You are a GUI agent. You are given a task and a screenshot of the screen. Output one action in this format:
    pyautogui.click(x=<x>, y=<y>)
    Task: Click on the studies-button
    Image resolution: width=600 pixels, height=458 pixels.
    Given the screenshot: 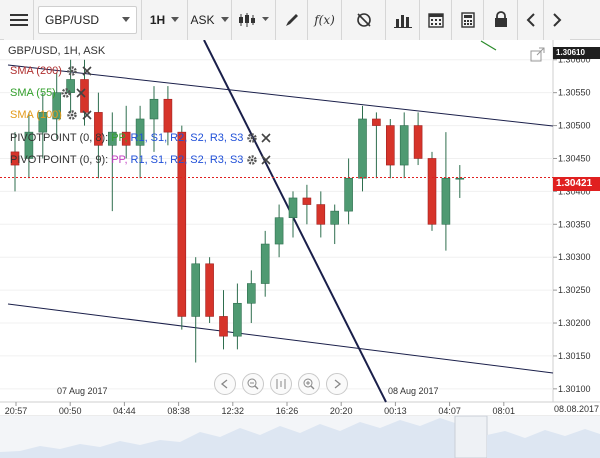 What is the action you would take?
    pyautogui.click(x=403, y=20)
    